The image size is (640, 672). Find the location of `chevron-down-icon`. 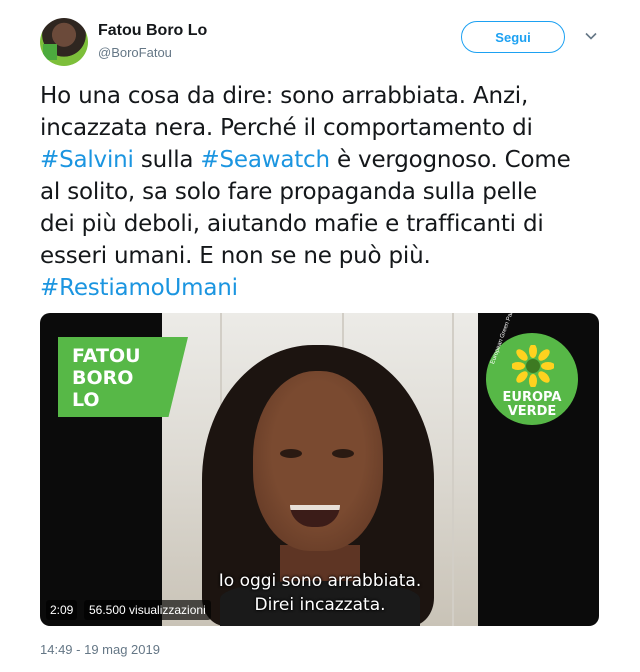

chevron-down-icon is located at coordinates (591, 36).